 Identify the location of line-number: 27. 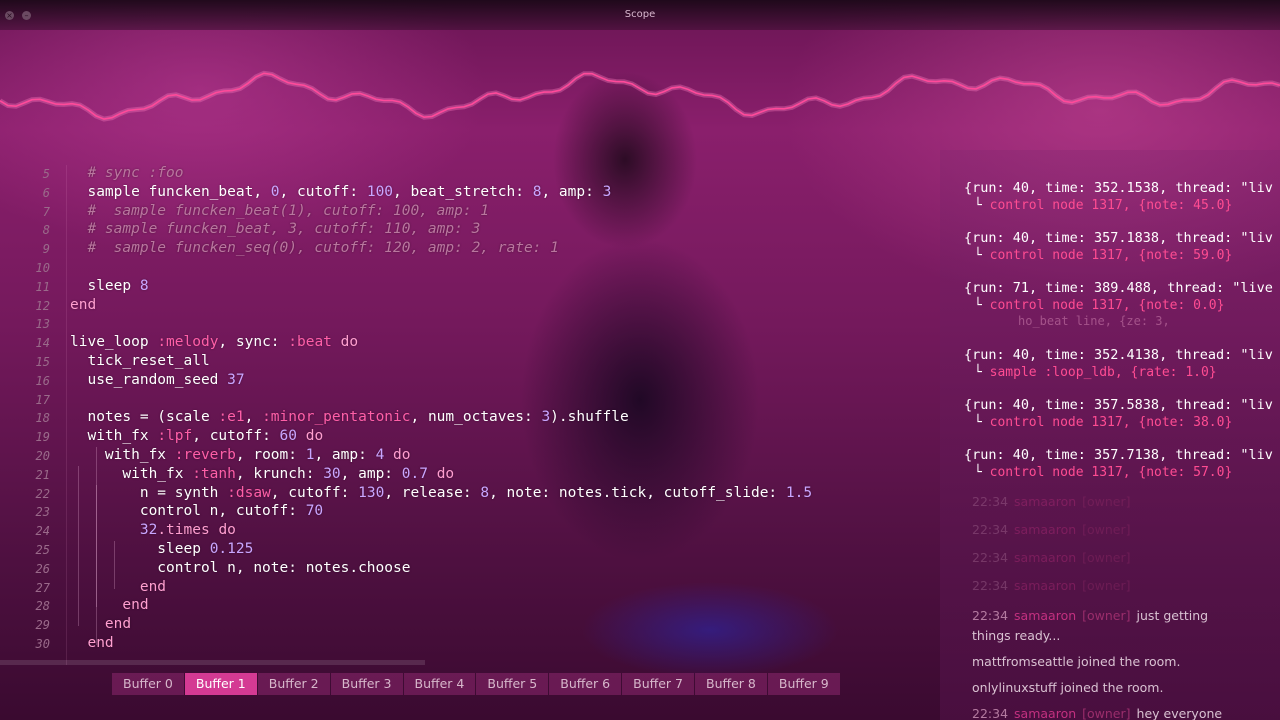
(42, 587).